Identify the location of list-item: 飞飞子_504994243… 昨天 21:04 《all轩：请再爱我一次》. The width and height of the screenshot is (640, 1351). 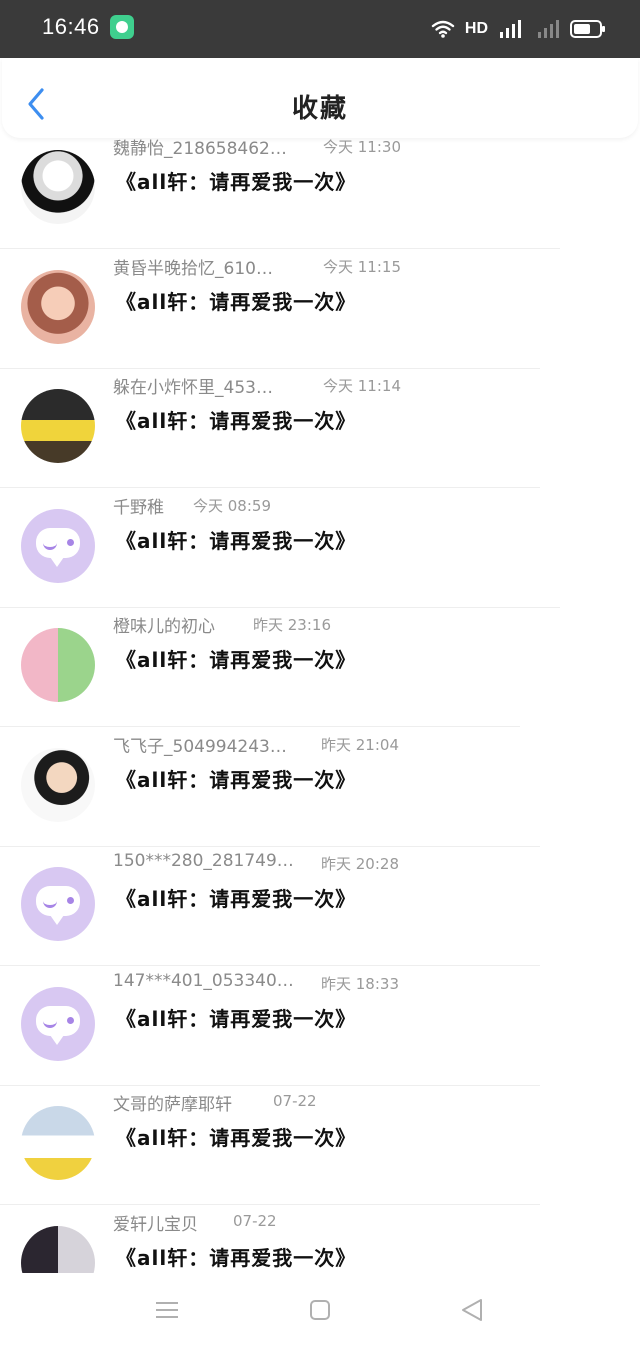
(320, 787).